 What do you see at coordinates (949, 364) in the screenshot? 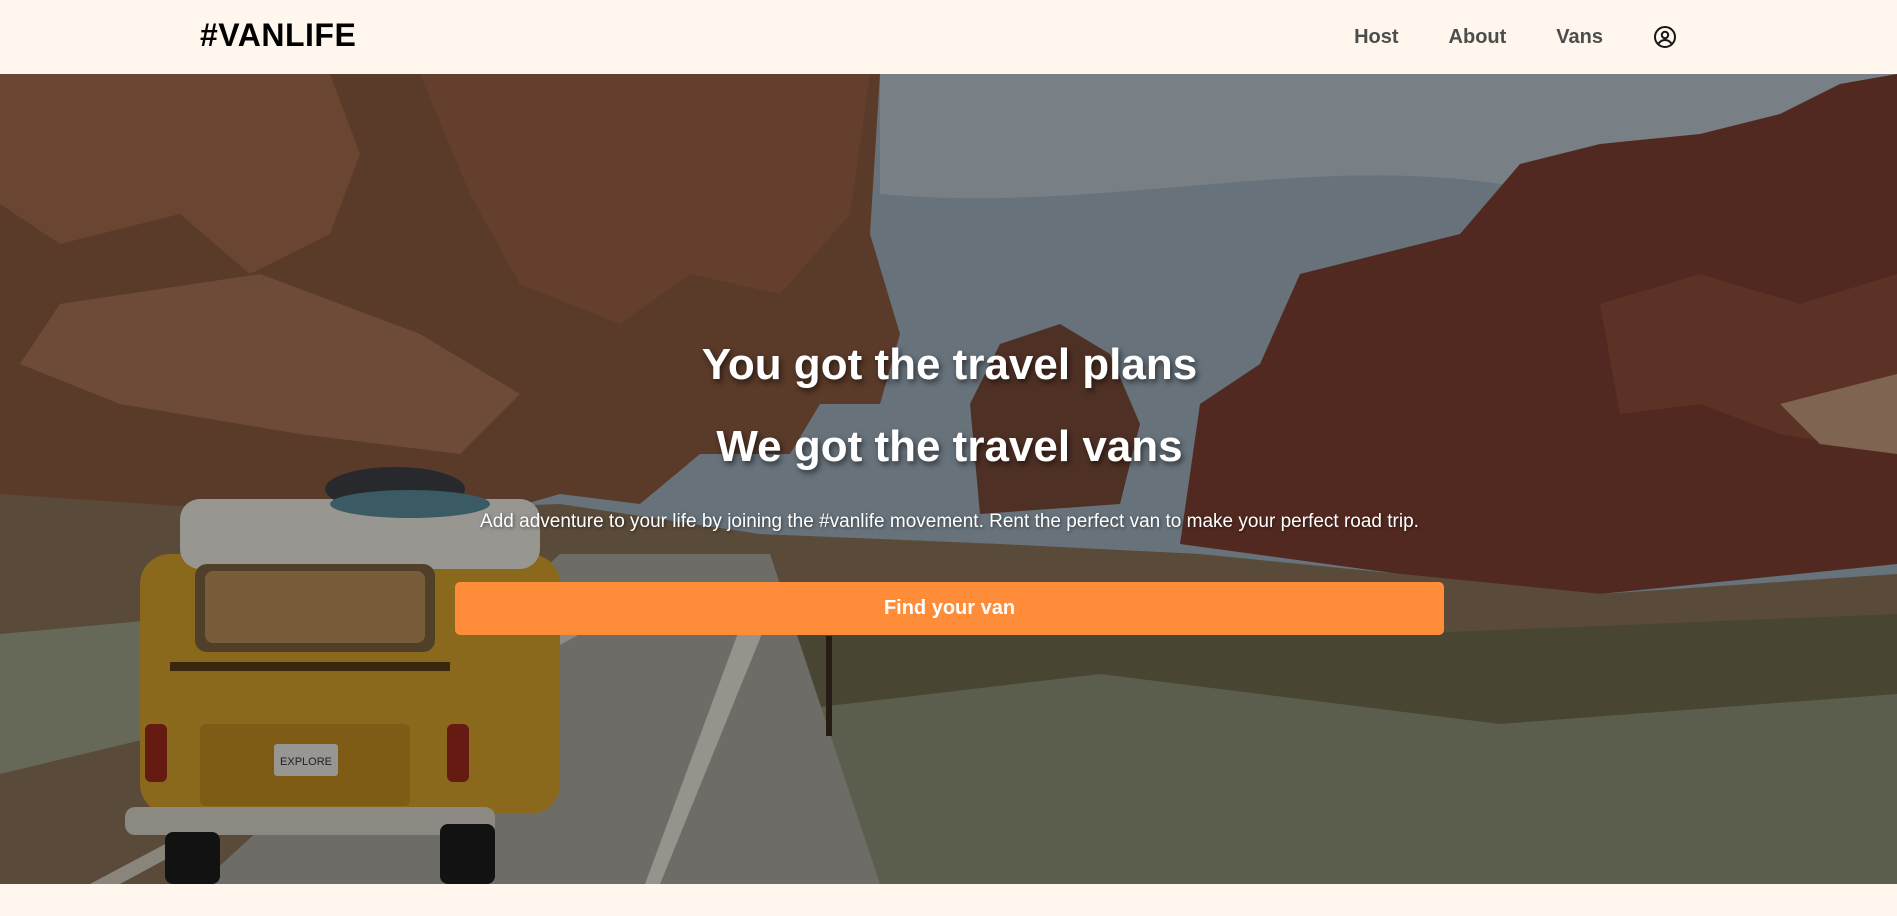
I see `hero-title-line-1: You got the travel plans` at bounding box center [949, 364].